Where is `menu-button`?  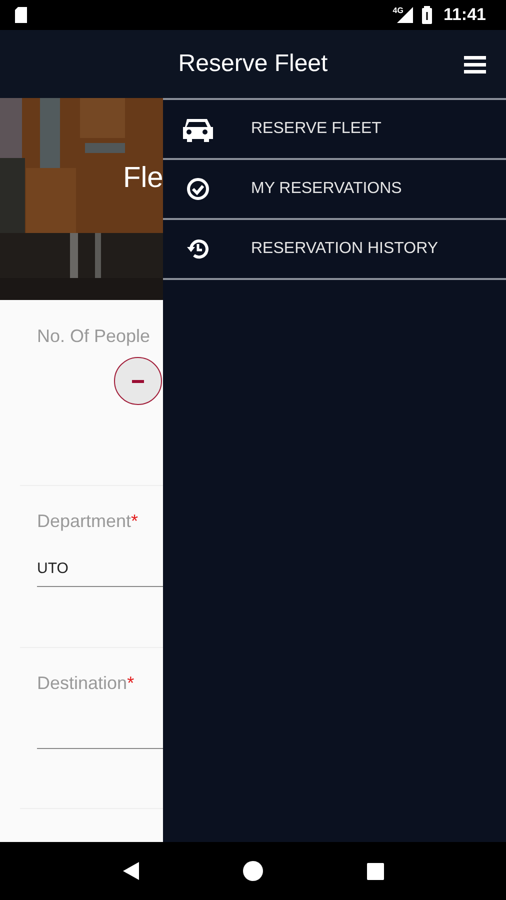 menu-button is located at coordinates (475, 65).